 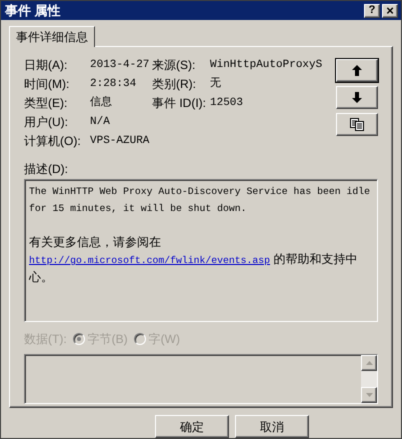 What do you see at coordinates (174, 84) in the screenshot?
I see `field-label: 类别(R):` at bounding box center [174, 84].